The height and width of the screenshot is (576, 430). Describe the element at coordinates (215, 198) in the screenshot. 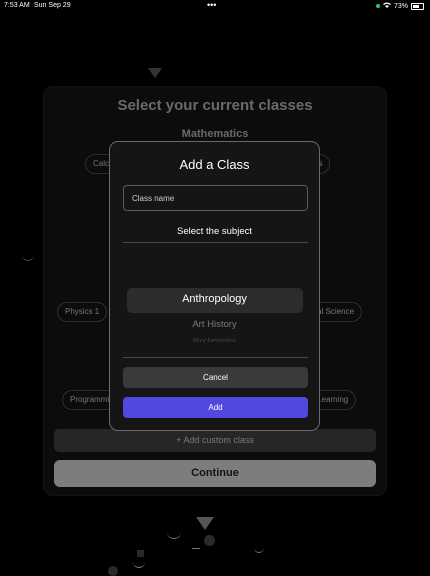

I see `class-name-input` at that location.